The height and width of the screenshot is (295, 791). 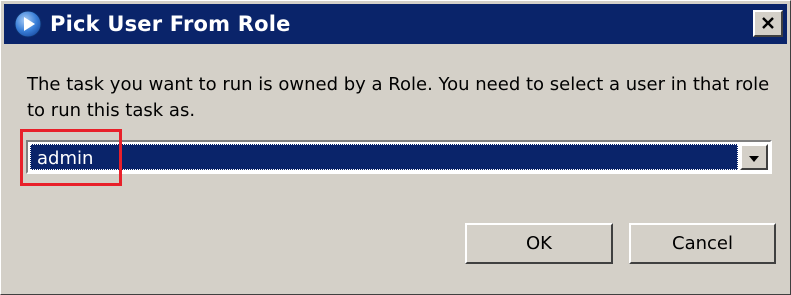 I want to click on dropdown-arrow-icon, so click(x=754, y=157).